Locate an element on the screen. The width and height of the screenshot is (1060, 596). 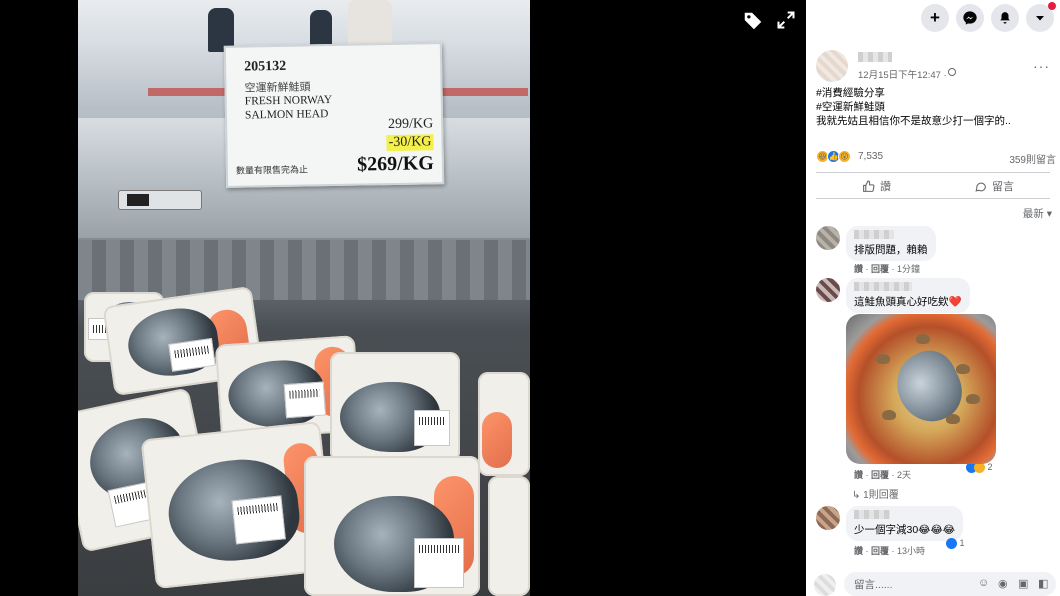
comment-button: 留言 is located at coordinates (994, 186).